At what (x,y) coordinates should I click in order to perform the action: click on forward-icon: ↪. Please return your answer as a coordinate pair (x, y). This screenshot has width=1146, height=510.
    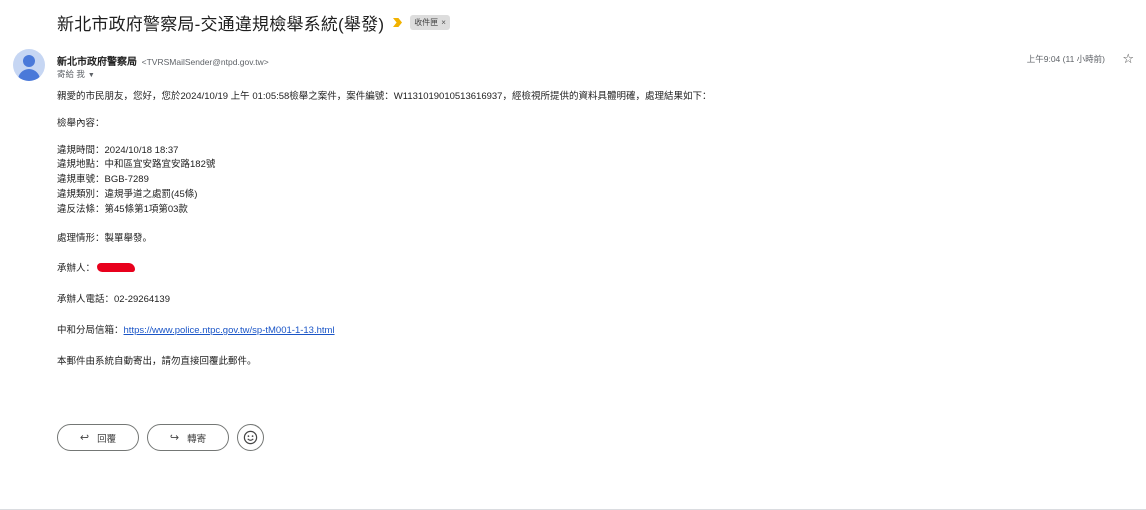
    Looking at the image, I should click on (174, 438).